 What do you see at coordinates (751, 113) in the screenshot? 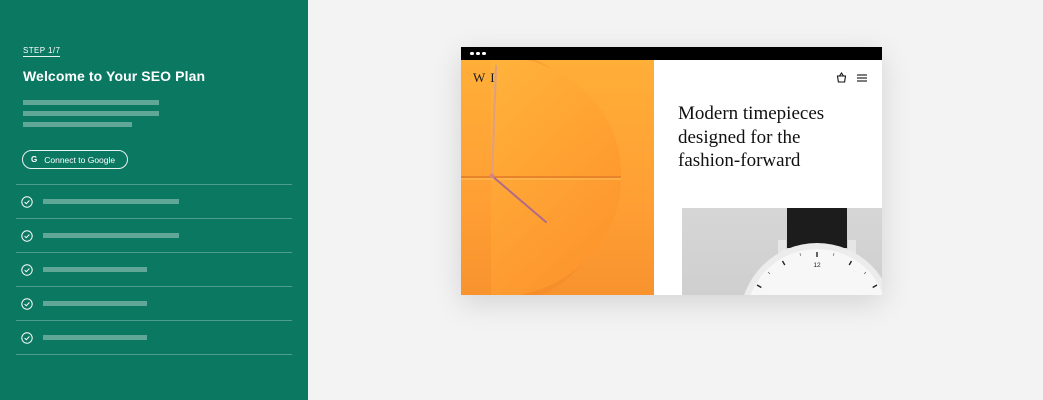
I see `headline-line: Modern timepieces` at bounding box center [751, 113].